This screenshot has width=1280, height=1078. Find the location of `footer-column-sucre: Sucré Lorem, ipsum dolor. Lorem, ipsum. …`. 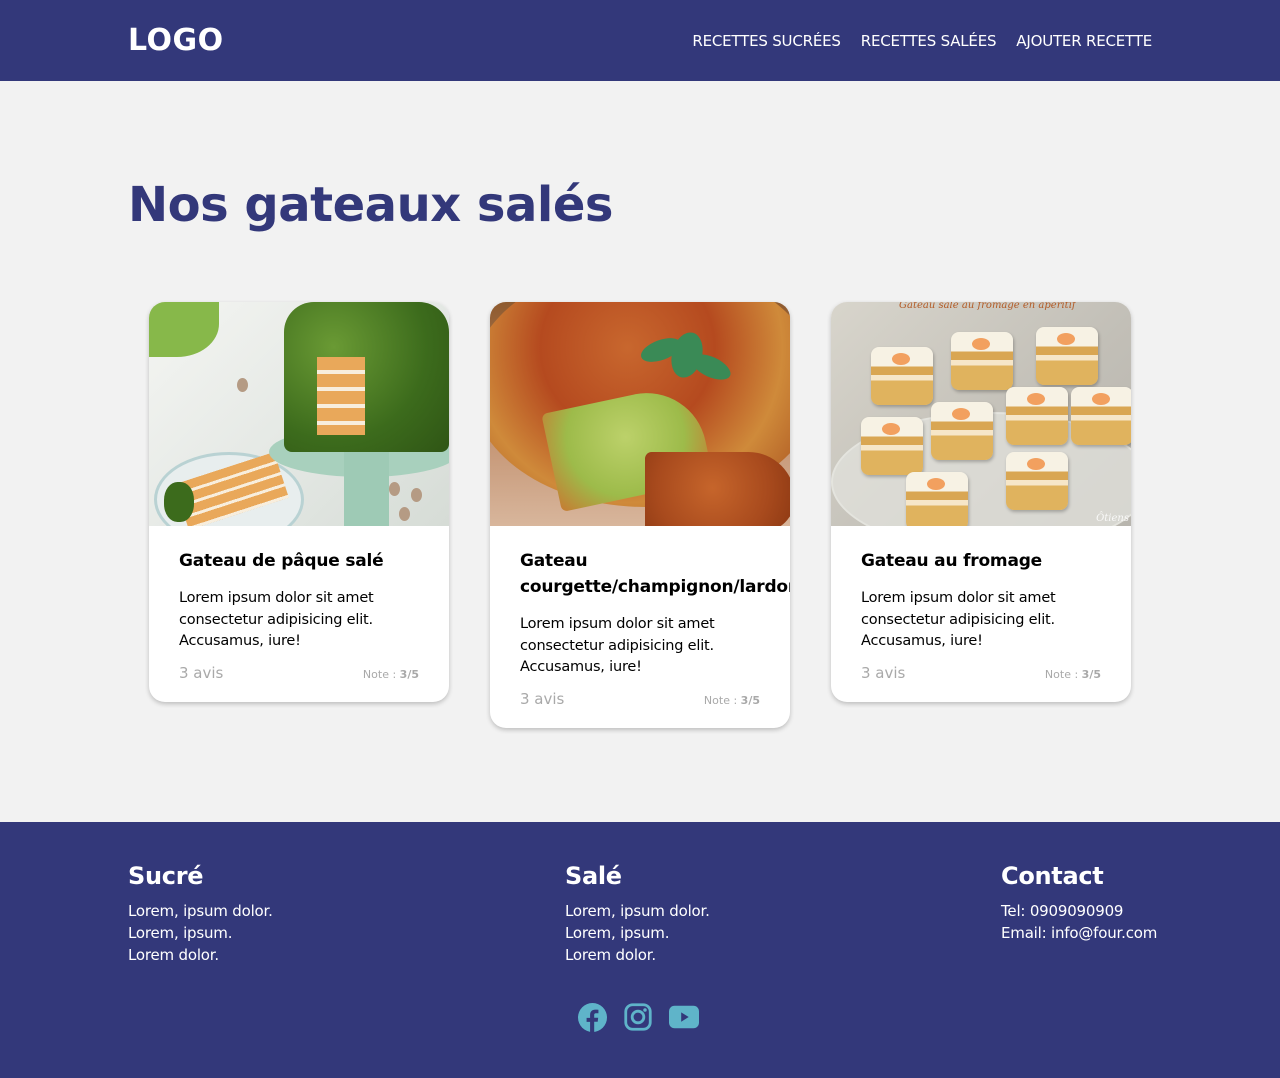

footer-column-sucre: Sucré Lorem, ipsum dolor. Lorem, ipsum. … is located at coordinates (200, 914).